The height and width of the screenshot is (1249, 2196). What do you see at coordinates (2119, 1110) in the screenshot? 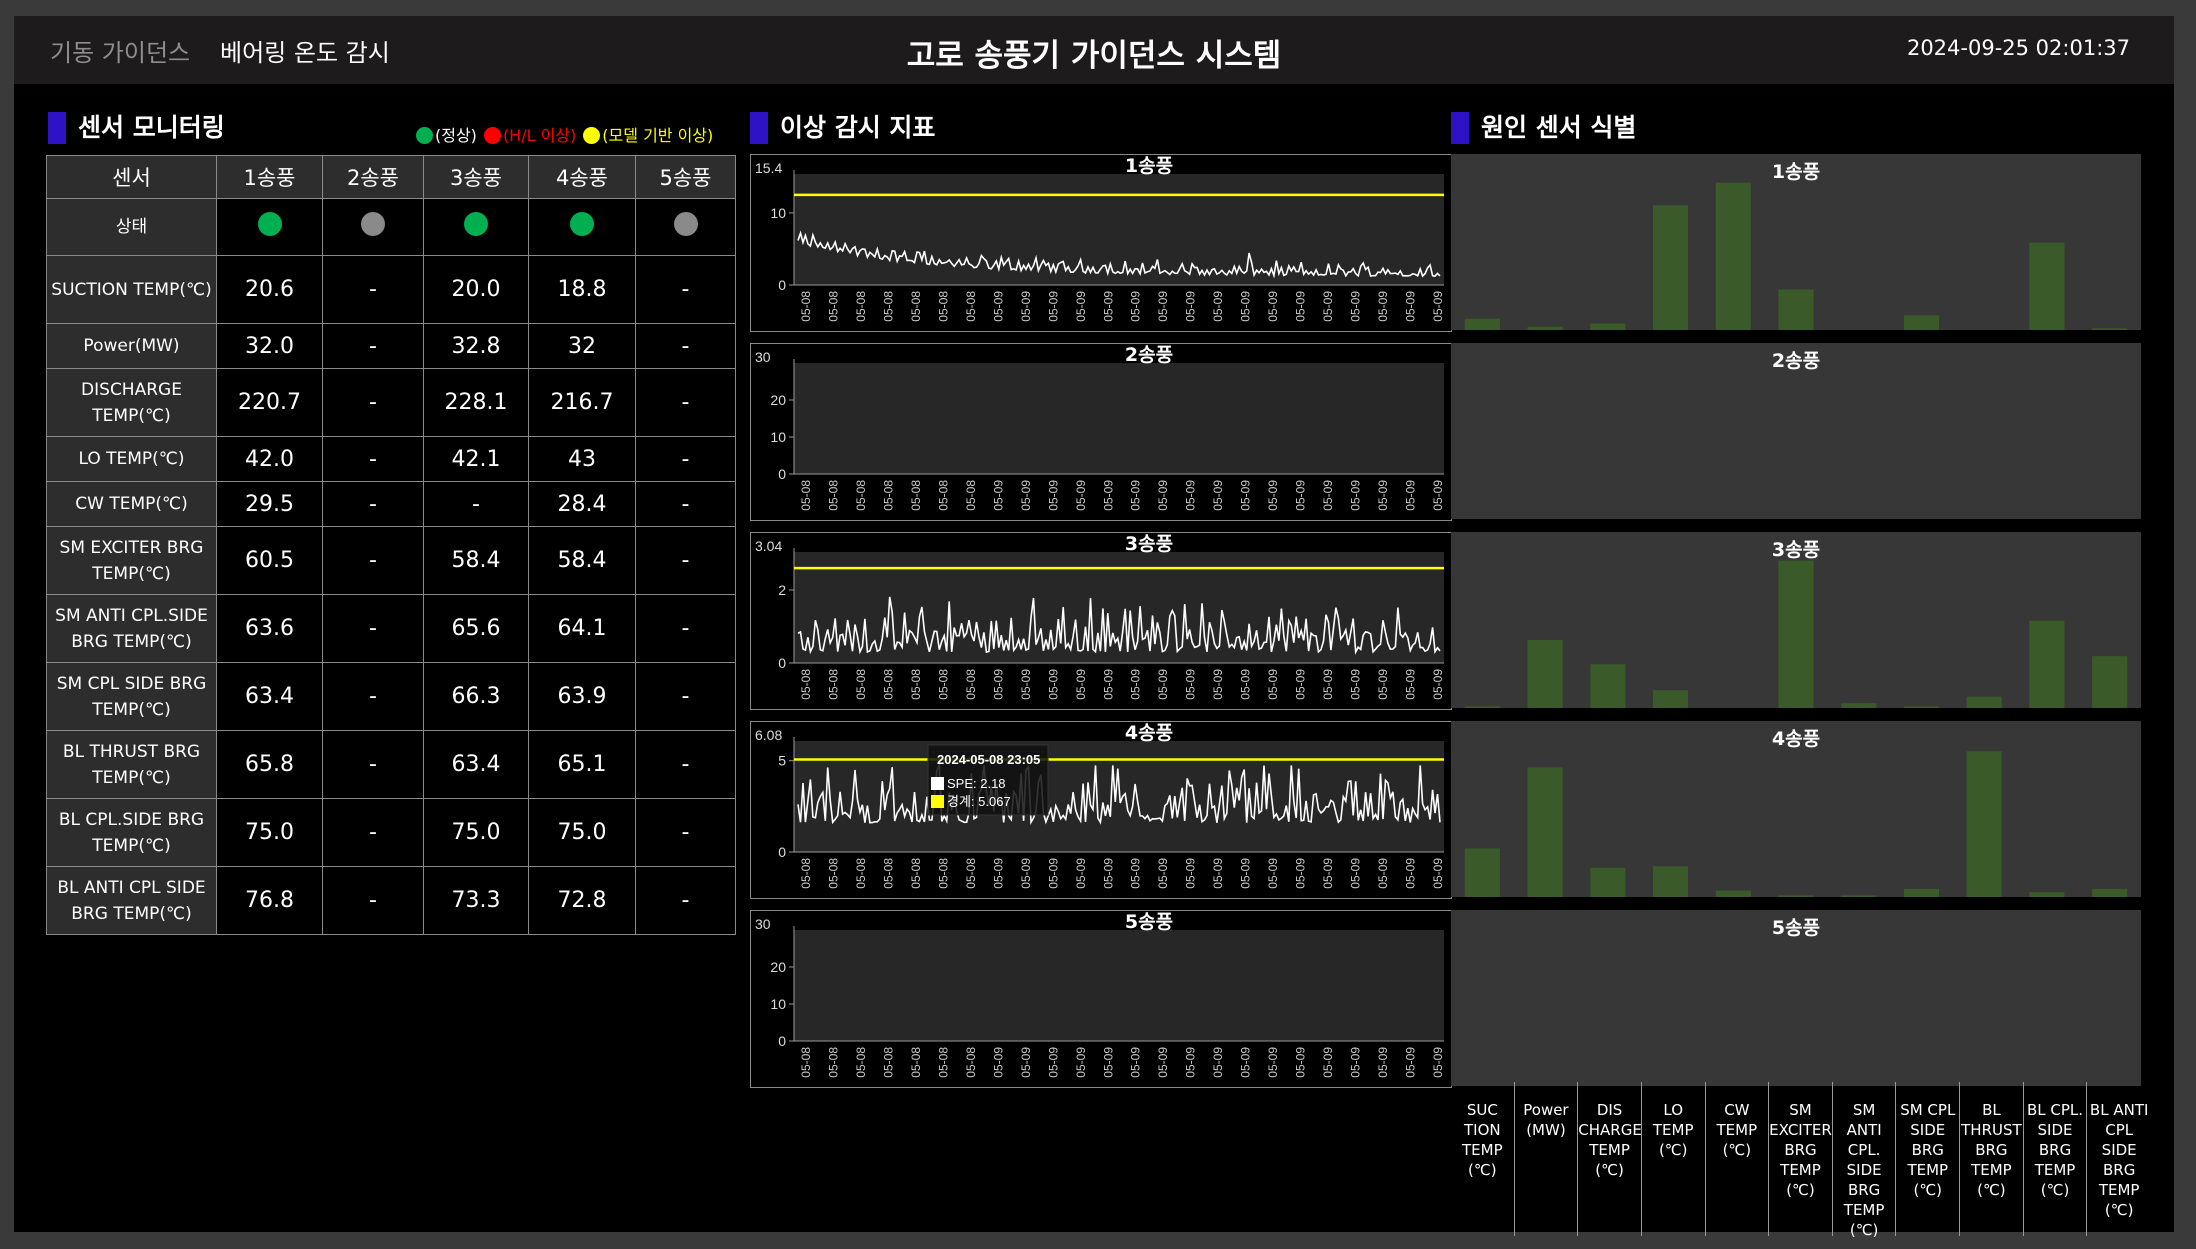
I see `category-label-line: BL ANTI` at bounding box center [2119, 1110].